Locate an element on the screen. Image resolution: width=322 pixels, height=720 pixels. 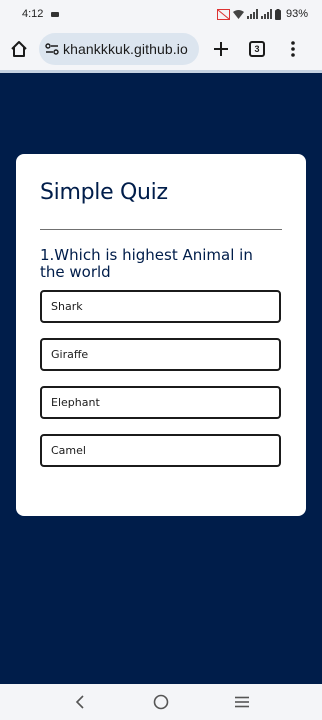
menu-button is located at coordinates (293, 49).